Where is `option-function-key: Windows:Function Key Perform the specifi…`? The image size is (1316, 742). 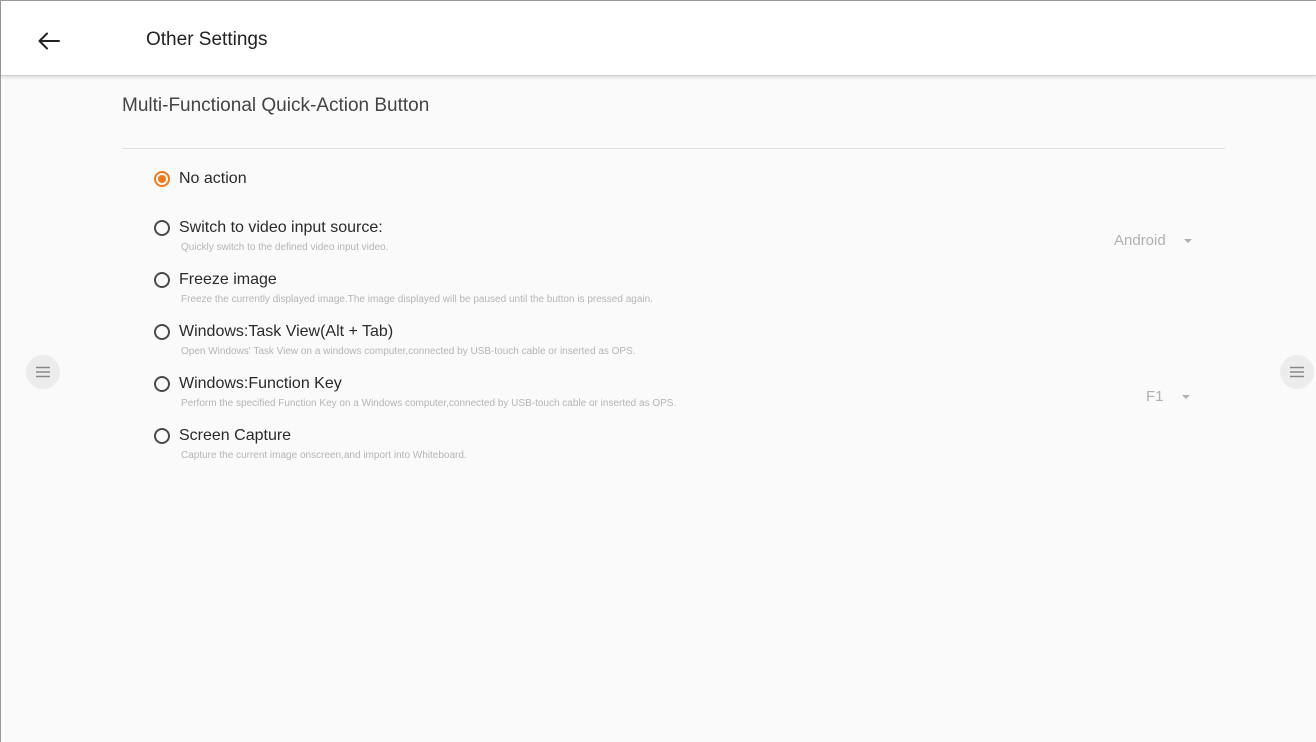 option-function-key: Windows:Function Key Perform the specifi… is located at coordinates (415, 392).